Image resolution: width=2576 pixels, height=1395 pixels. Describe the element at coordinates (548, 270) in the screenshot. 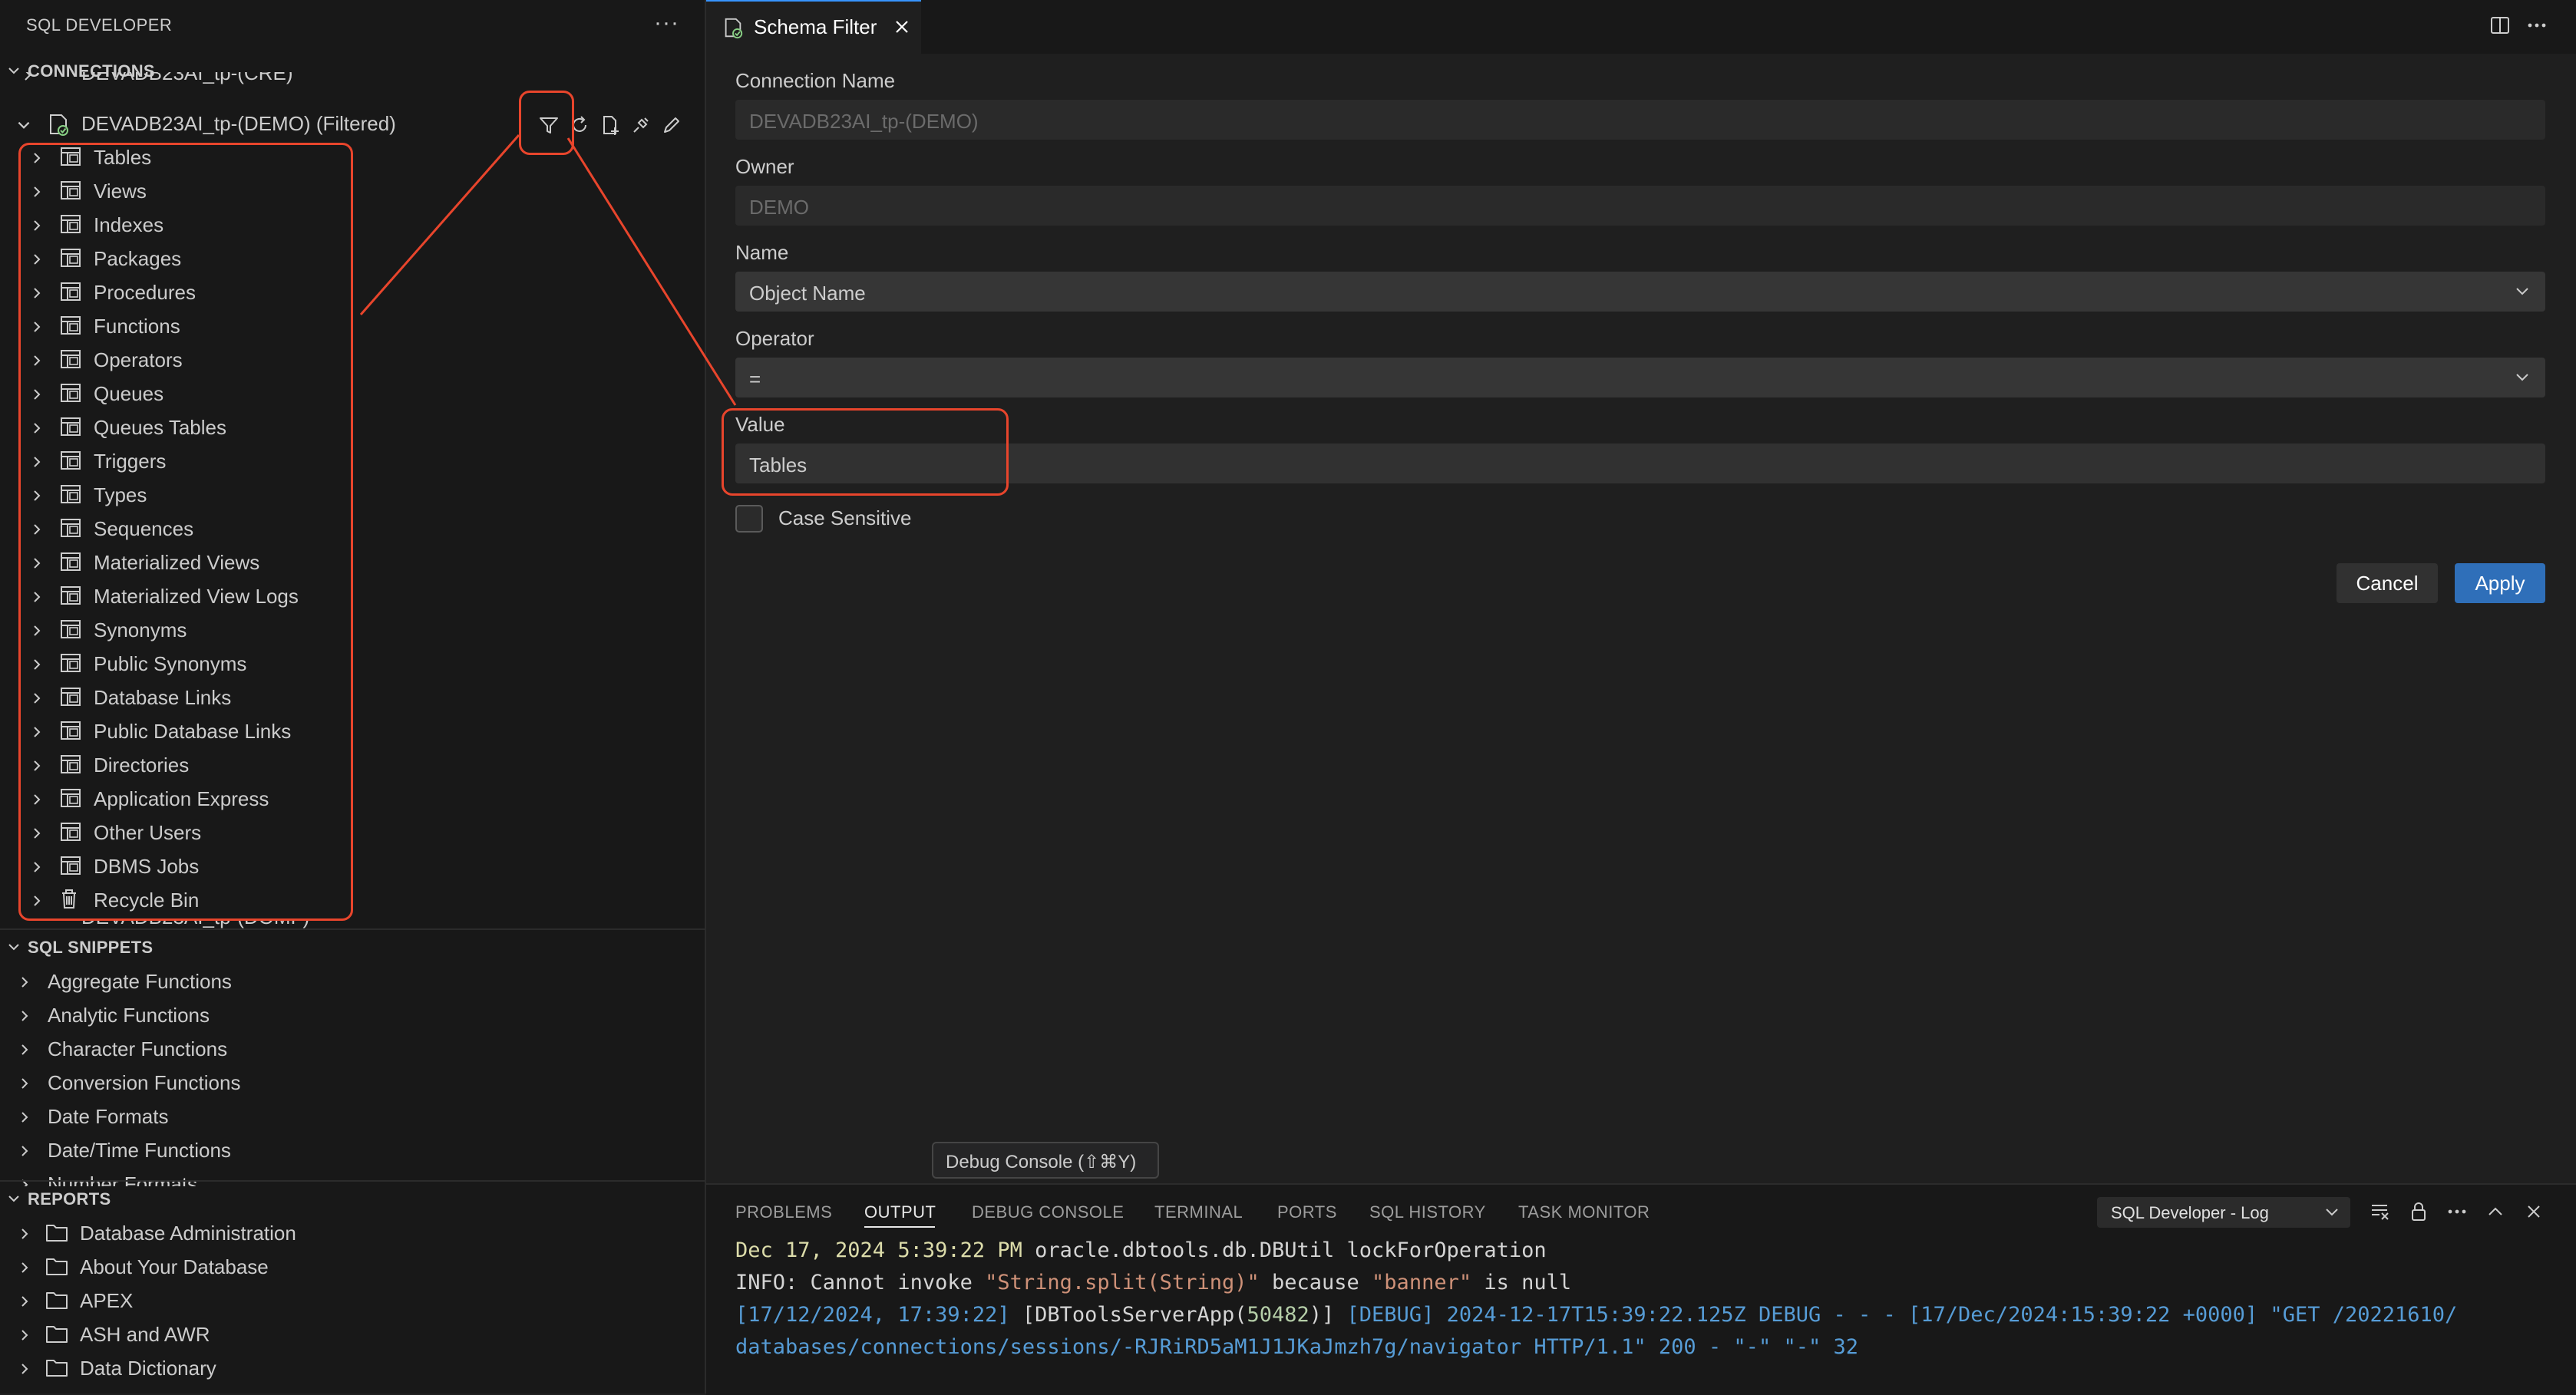

I see `annotation-lines` at that location.